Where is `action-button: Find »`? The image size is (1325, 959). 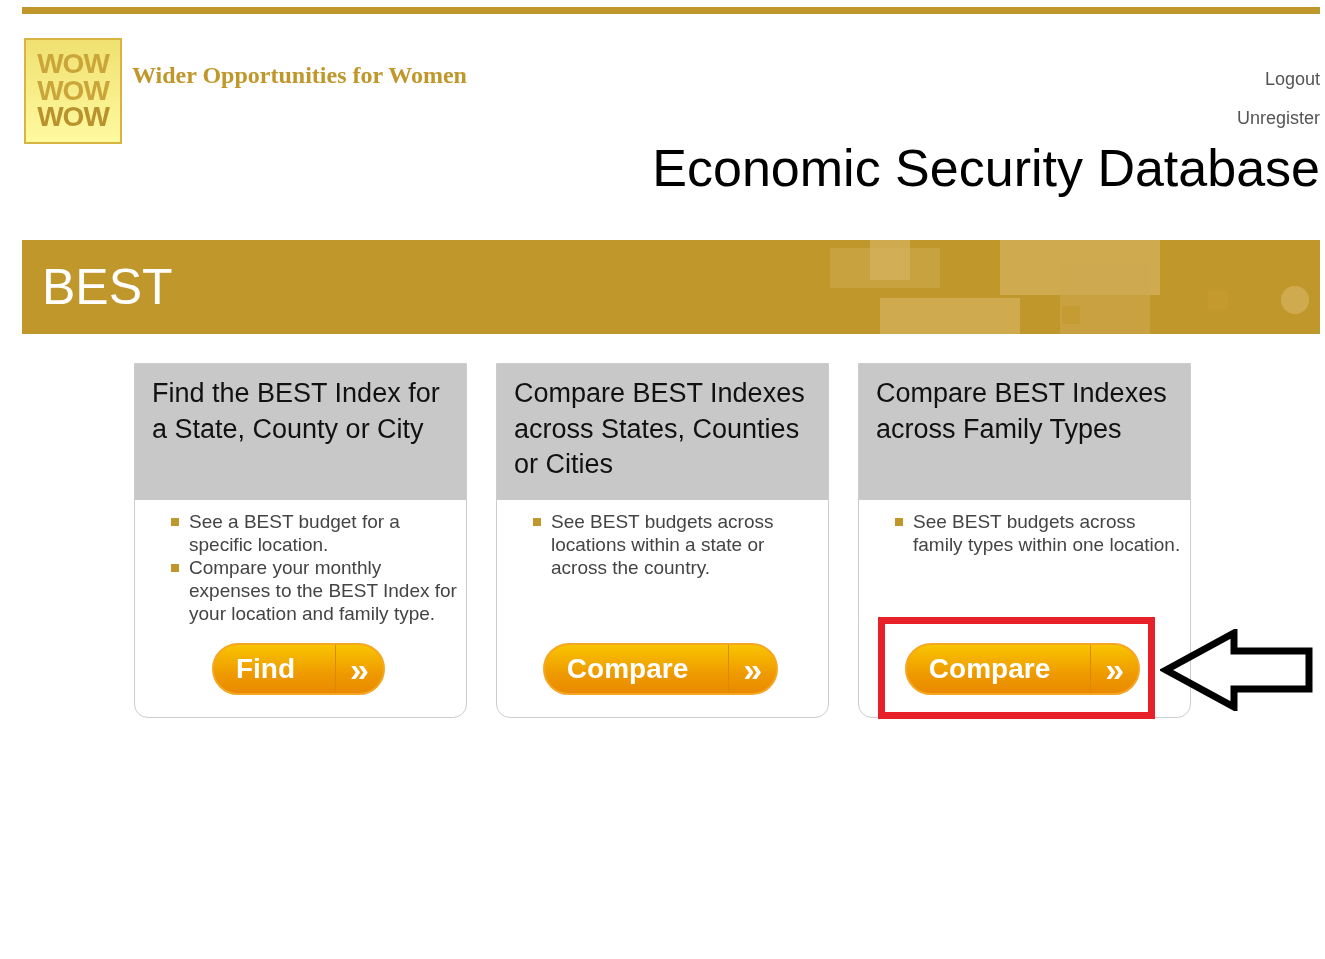
action-button: Find » is located at coordinates (298, 669).